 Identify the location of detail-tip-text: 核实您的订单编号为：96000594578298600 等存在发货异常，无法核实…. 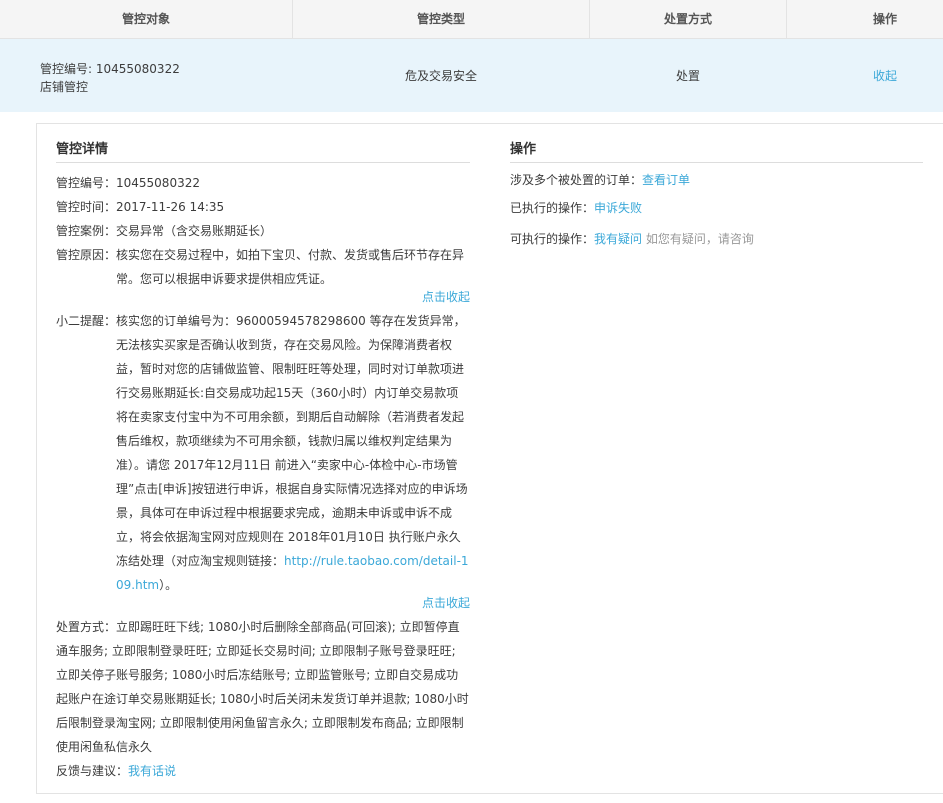
(292, 441).